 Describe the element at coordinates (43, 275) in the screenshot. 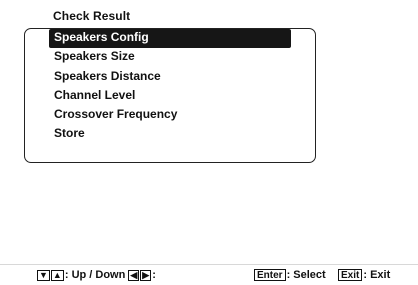

I see `down-arrow-icon: ▼` at that location.